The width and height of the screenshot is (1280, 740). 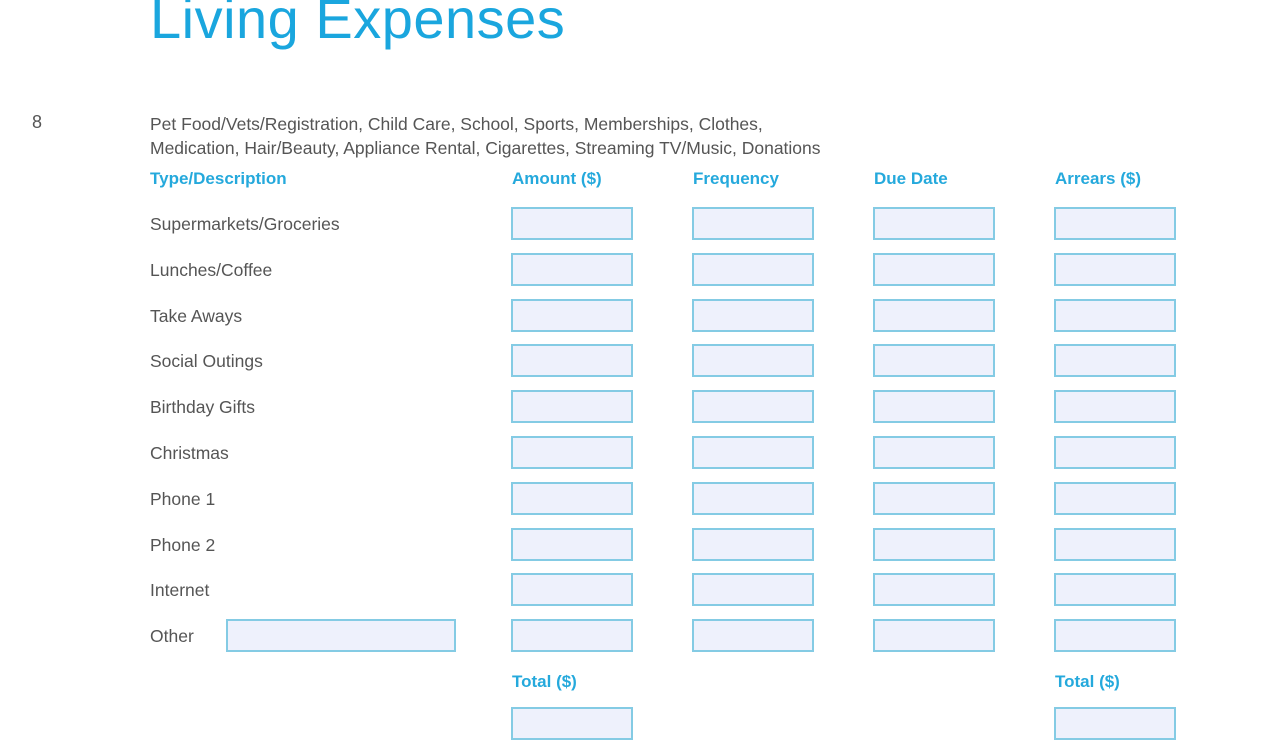 I want to click on header-frequency: Frequency, so click(x=736, y=178).